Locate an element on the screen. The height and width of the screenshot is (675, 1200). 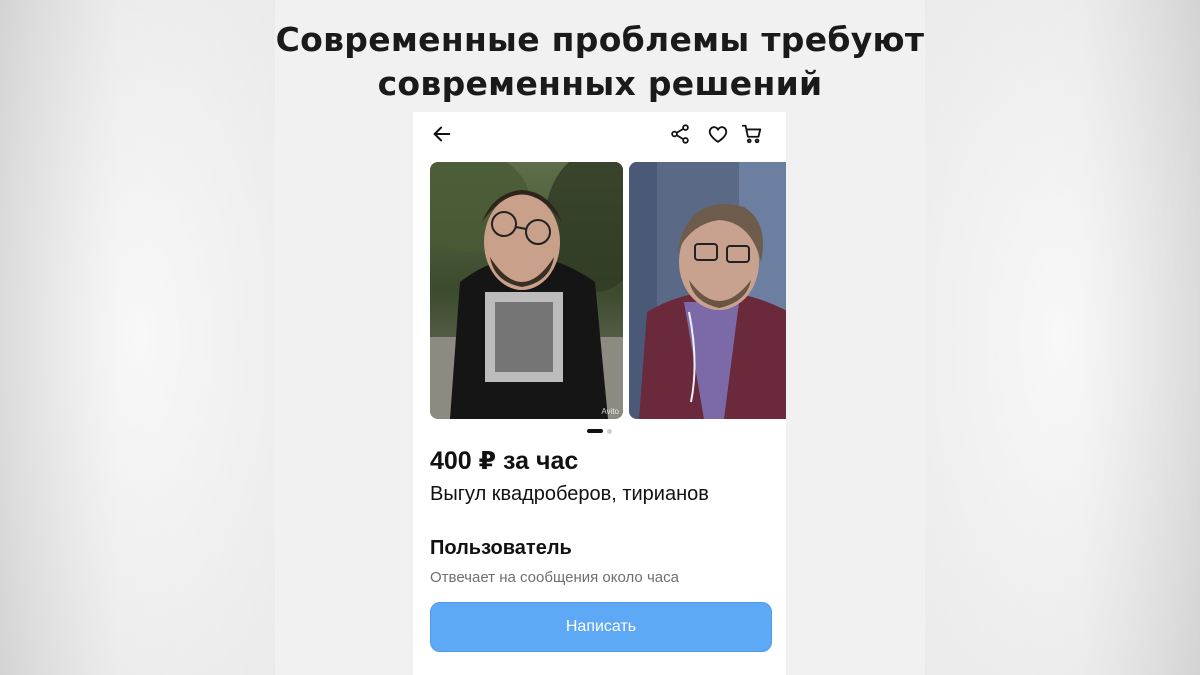
write-message-button: Написать is located at coordinates (601, 627).